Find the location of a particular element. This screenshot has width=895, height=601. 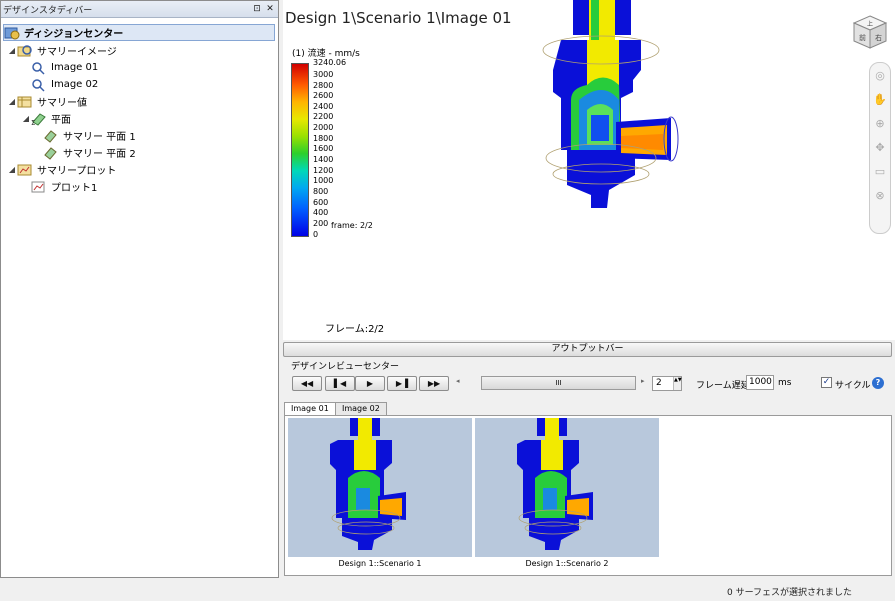

pan-icon: ✋ is located at coordinates (880, 99).